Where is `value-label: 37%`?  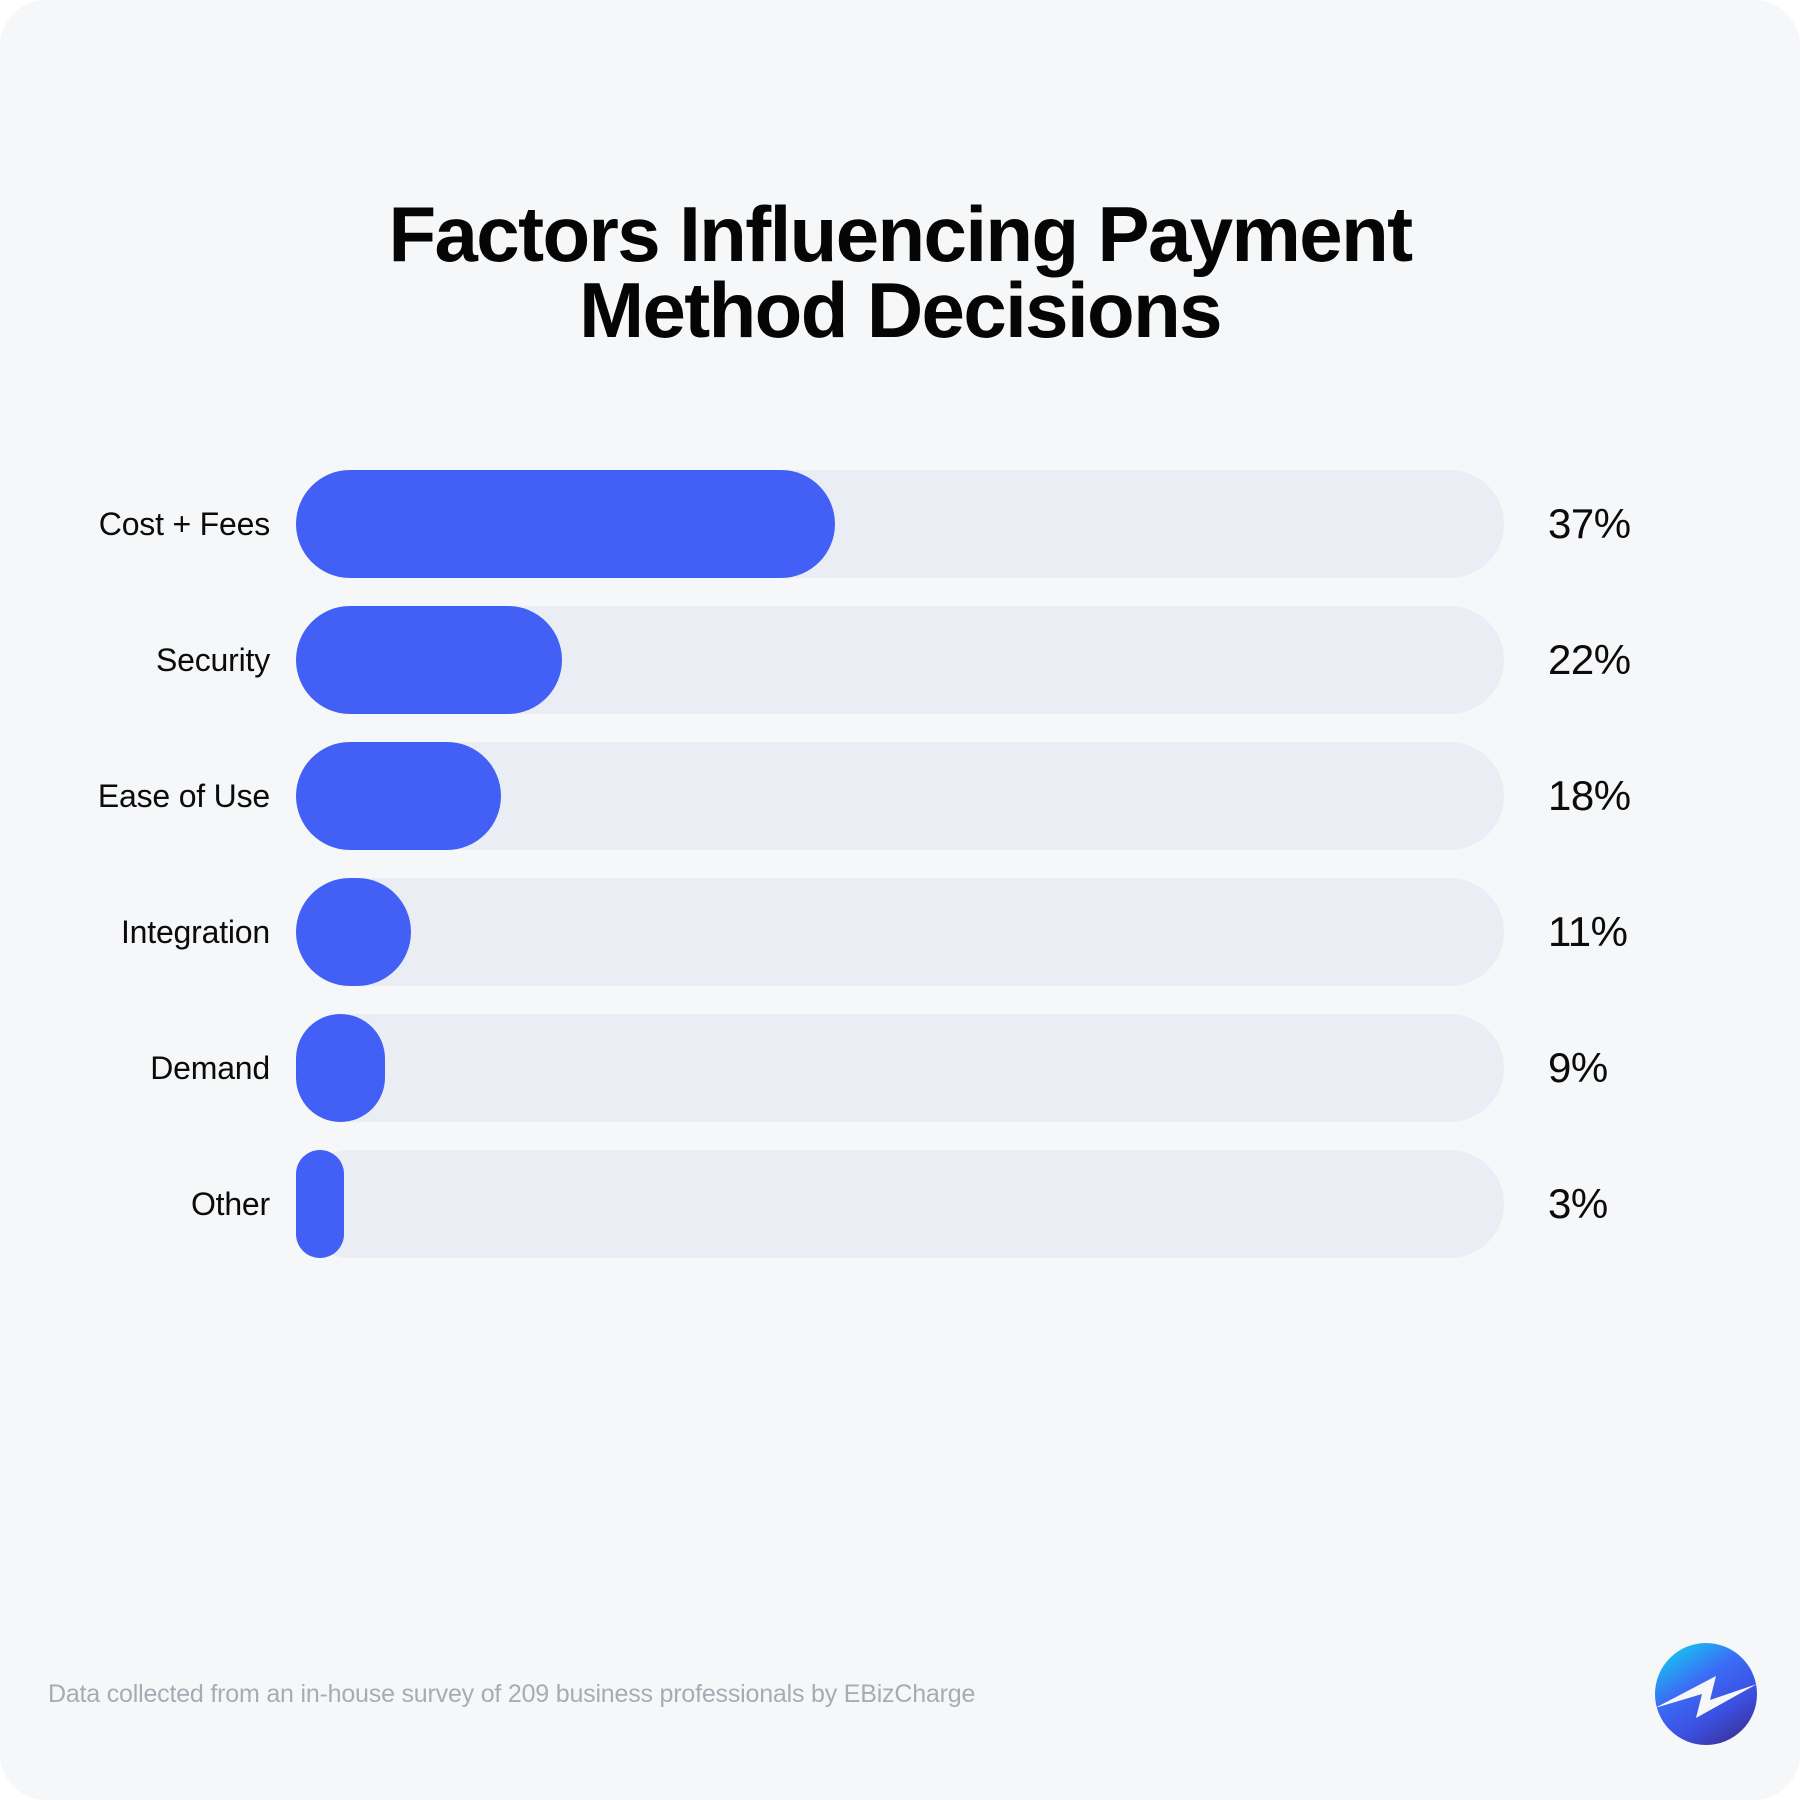
value-label: 37% is located at coordinates (1589, 523).